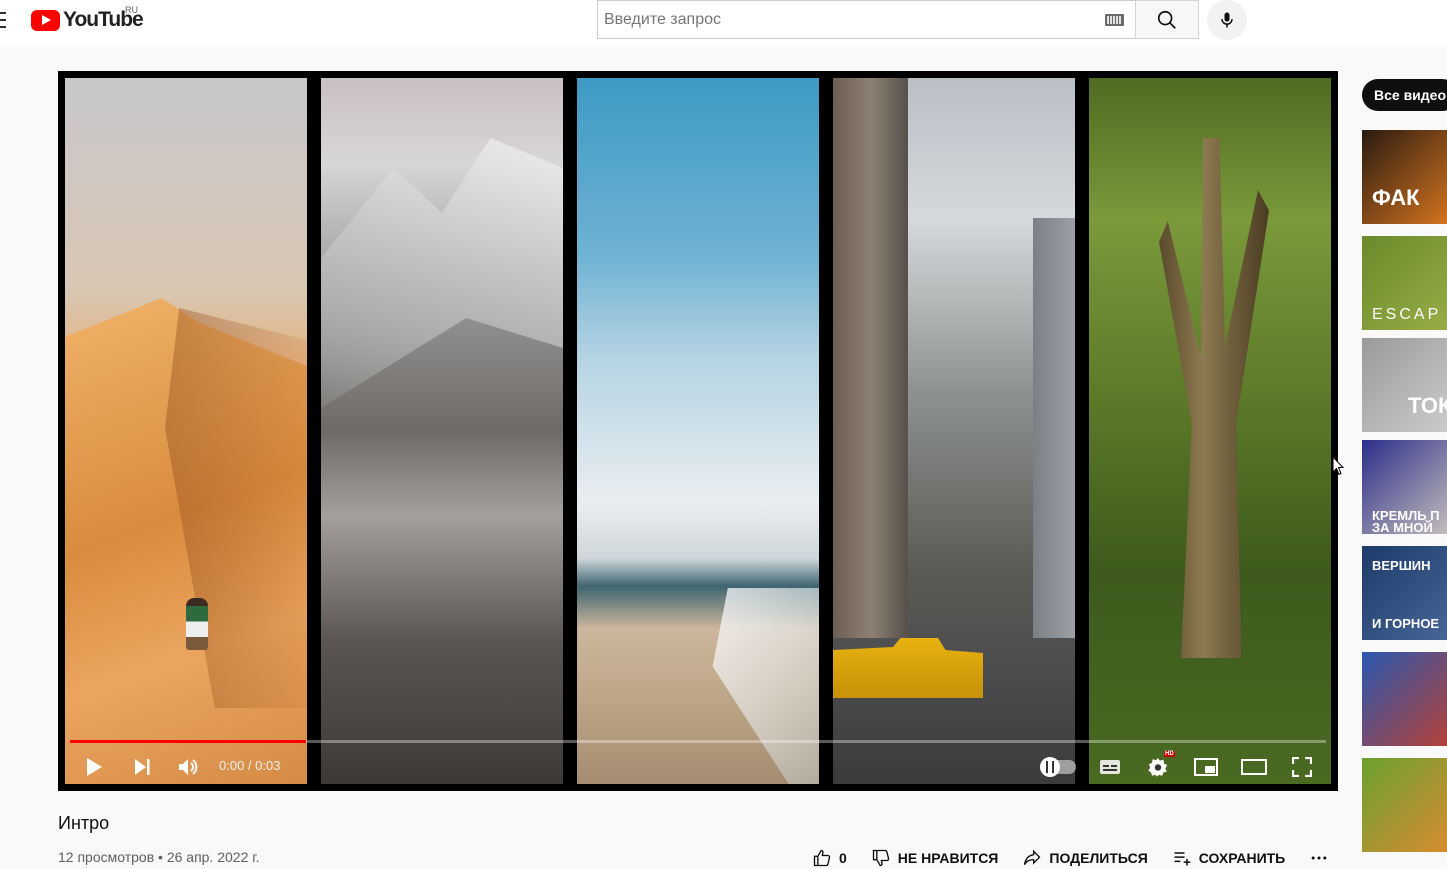 The image size is (1447, 869). Describe the element at coordinates (1396, 197) in the screenshot. I see `thumbnail-text: ФАК` at that location.